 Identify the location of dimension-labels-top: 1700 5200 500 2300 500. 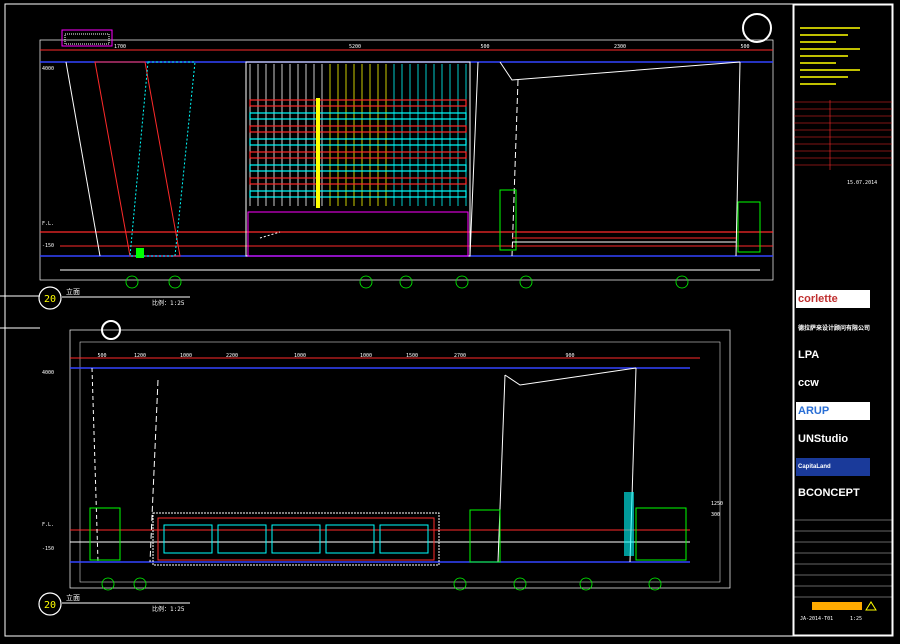
(432, 47).